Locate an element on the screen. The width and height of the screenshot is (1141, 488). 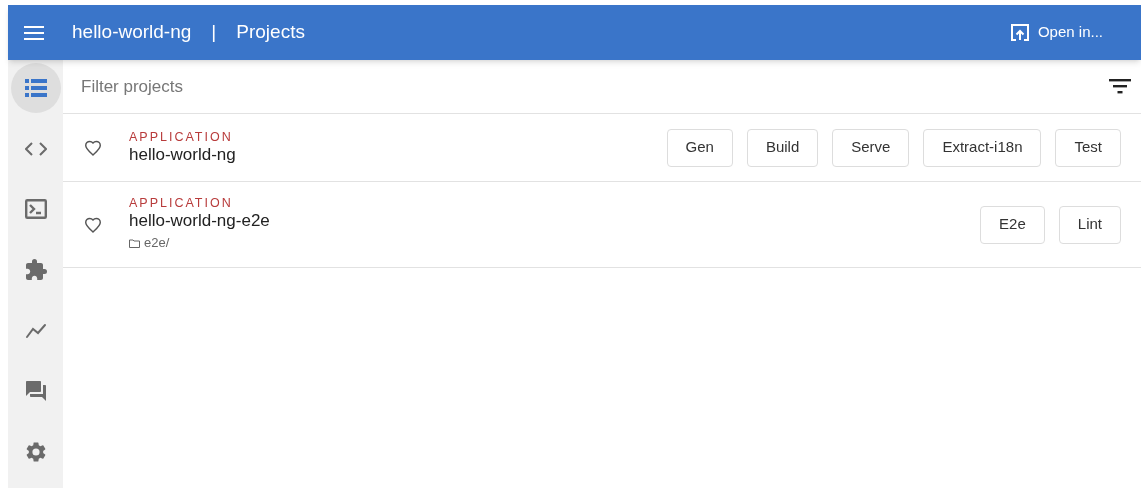
menu-icon is located at coordinates (34, 32).